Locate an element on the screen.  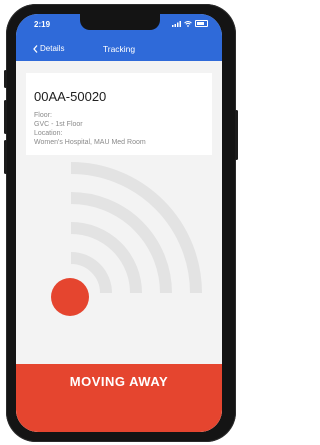
status-time: 2:19 is located at coordinates (42, 24).